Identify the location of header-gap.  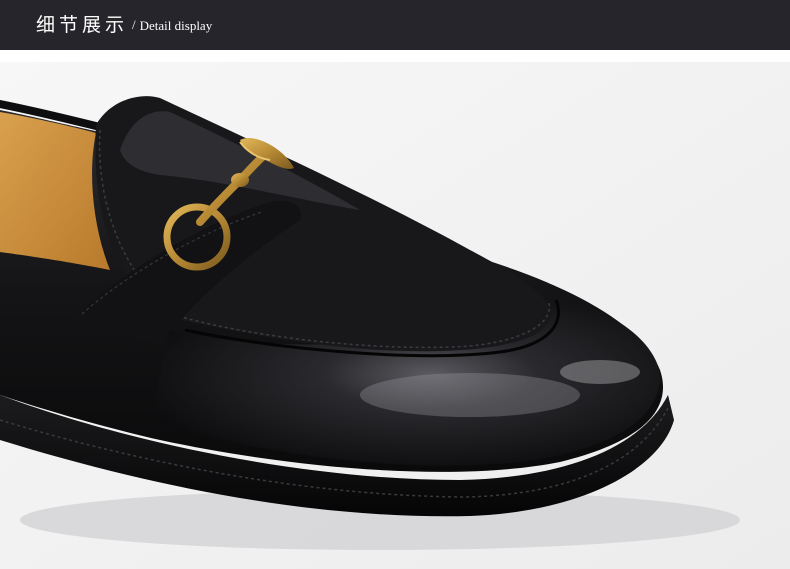
(395, 56).